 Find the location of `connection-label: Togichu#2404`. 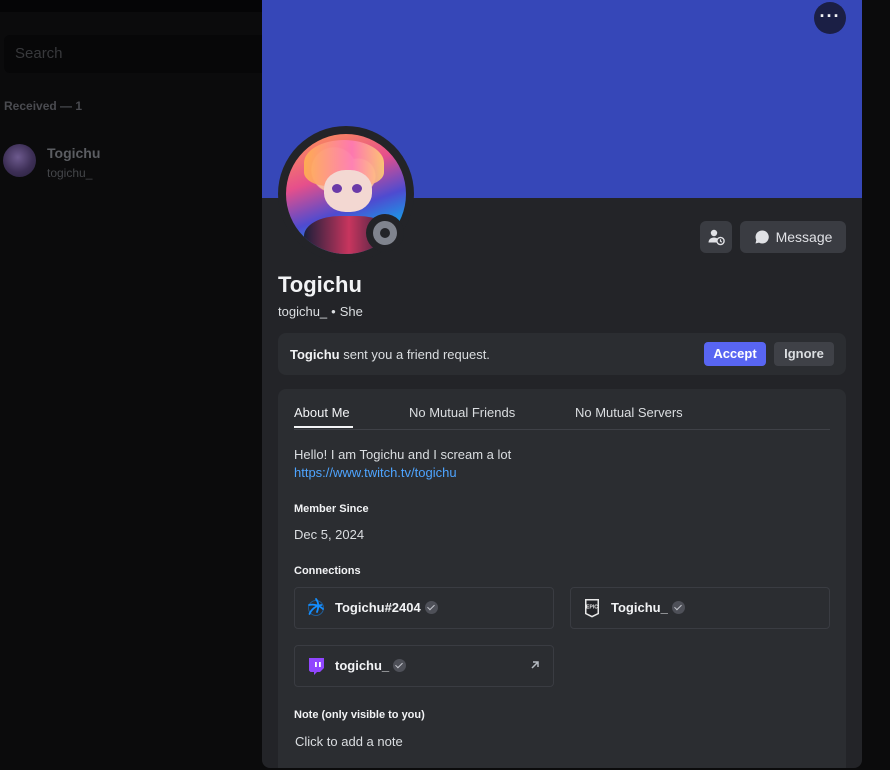

connection-label: Togichu#2404 is located at coordinates (378, 607).